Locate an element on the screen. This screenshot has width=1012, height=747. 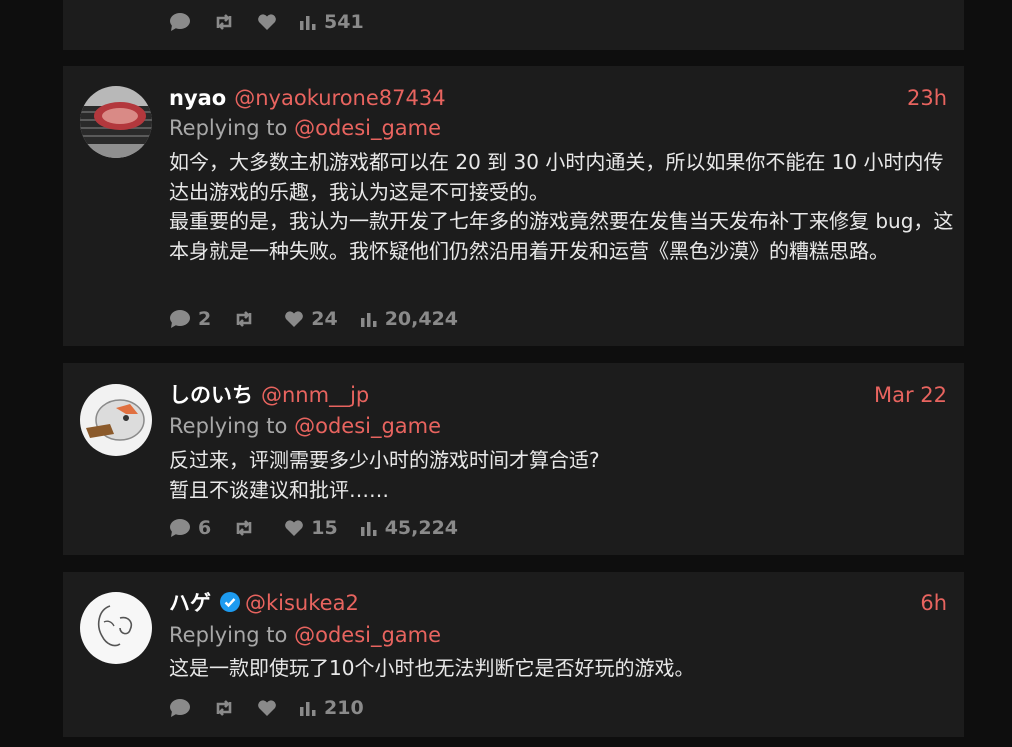
views-action: 20,424 is located at coordinates (409, 319).